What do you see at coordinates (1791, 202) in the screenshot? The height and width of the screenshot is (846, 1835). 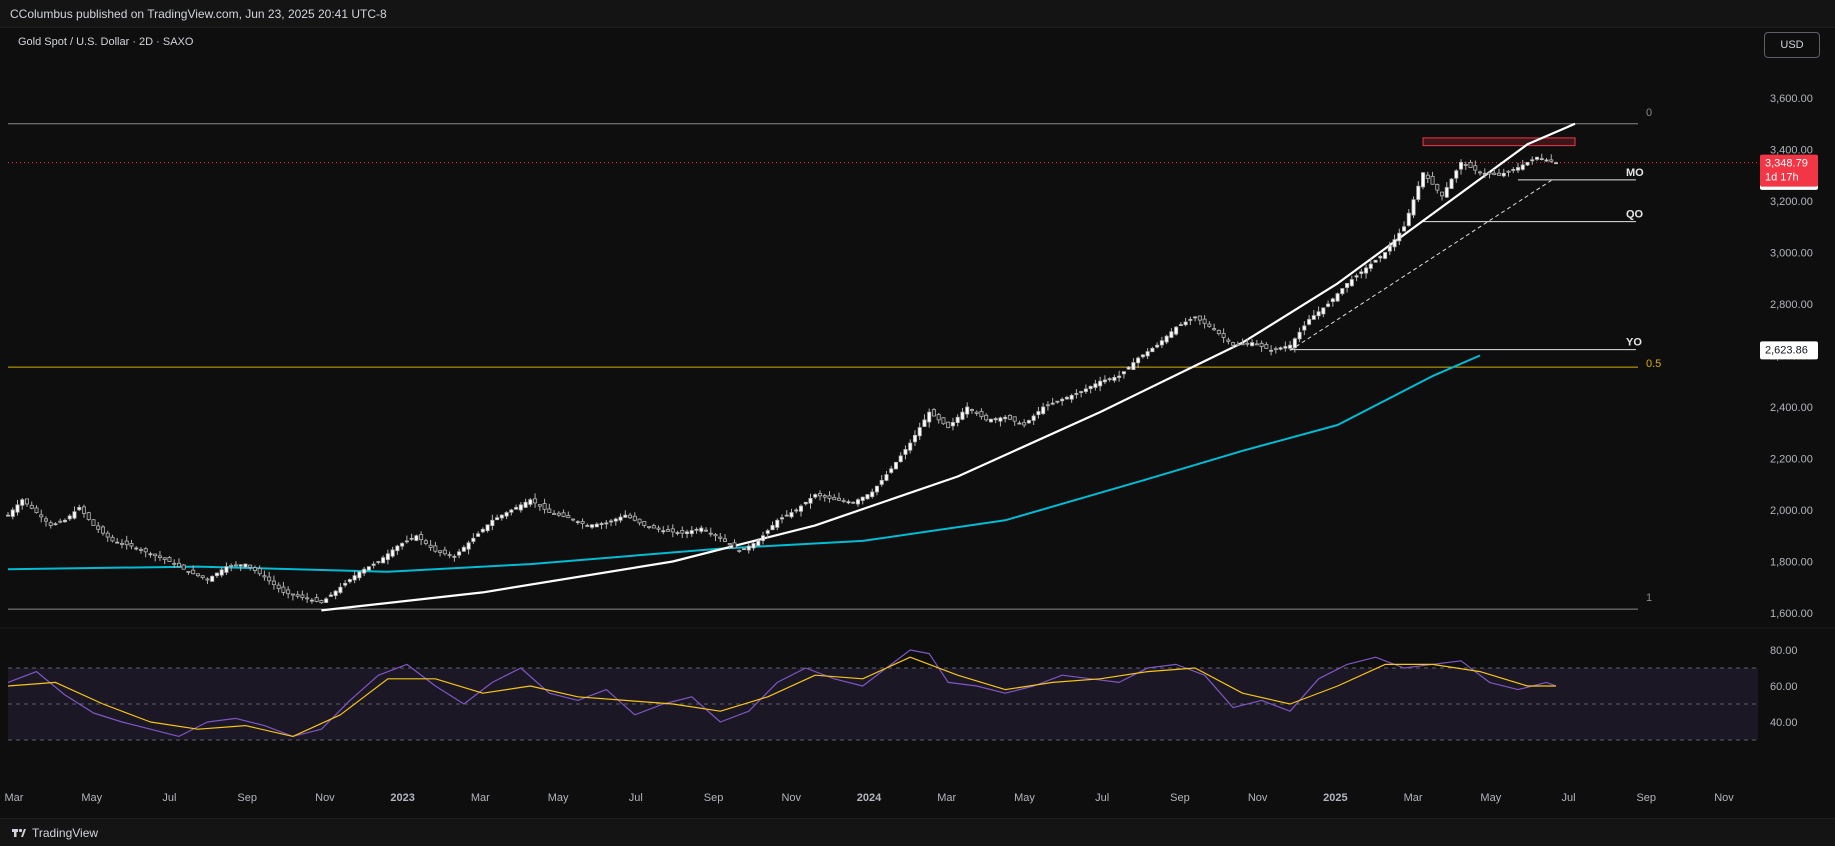 I see `price-axis-label: 3,200.00` at bounding box center [1791, 202].